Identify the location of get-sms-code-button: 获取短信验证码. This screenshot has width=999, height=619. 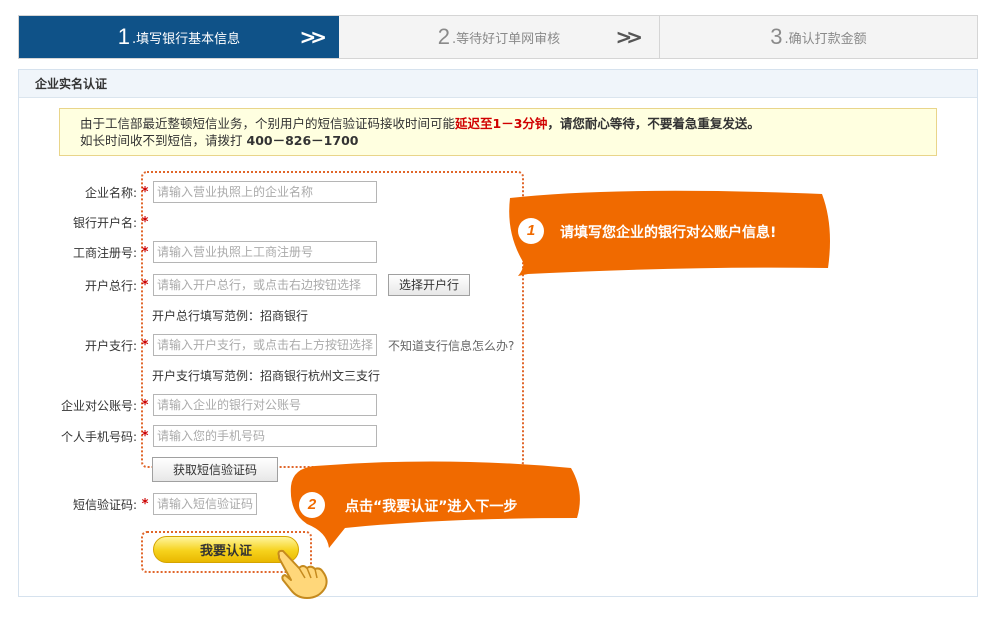
(215, 469).